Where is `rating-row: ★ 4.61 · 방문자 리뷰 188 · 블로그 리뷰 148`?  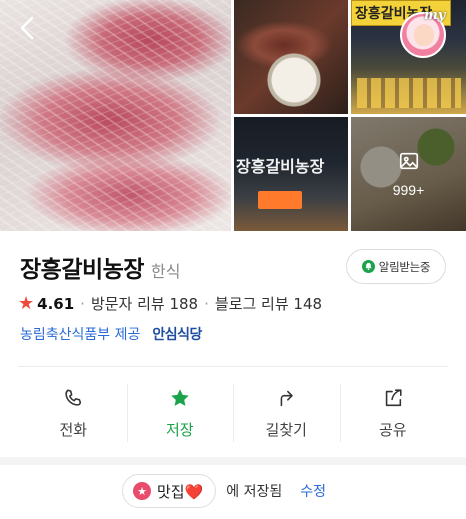 rating-row: ★ 4.61 · 방문자 리뷰 188 · 블로그 리뷰 148 is located at coordinates (170, 303).